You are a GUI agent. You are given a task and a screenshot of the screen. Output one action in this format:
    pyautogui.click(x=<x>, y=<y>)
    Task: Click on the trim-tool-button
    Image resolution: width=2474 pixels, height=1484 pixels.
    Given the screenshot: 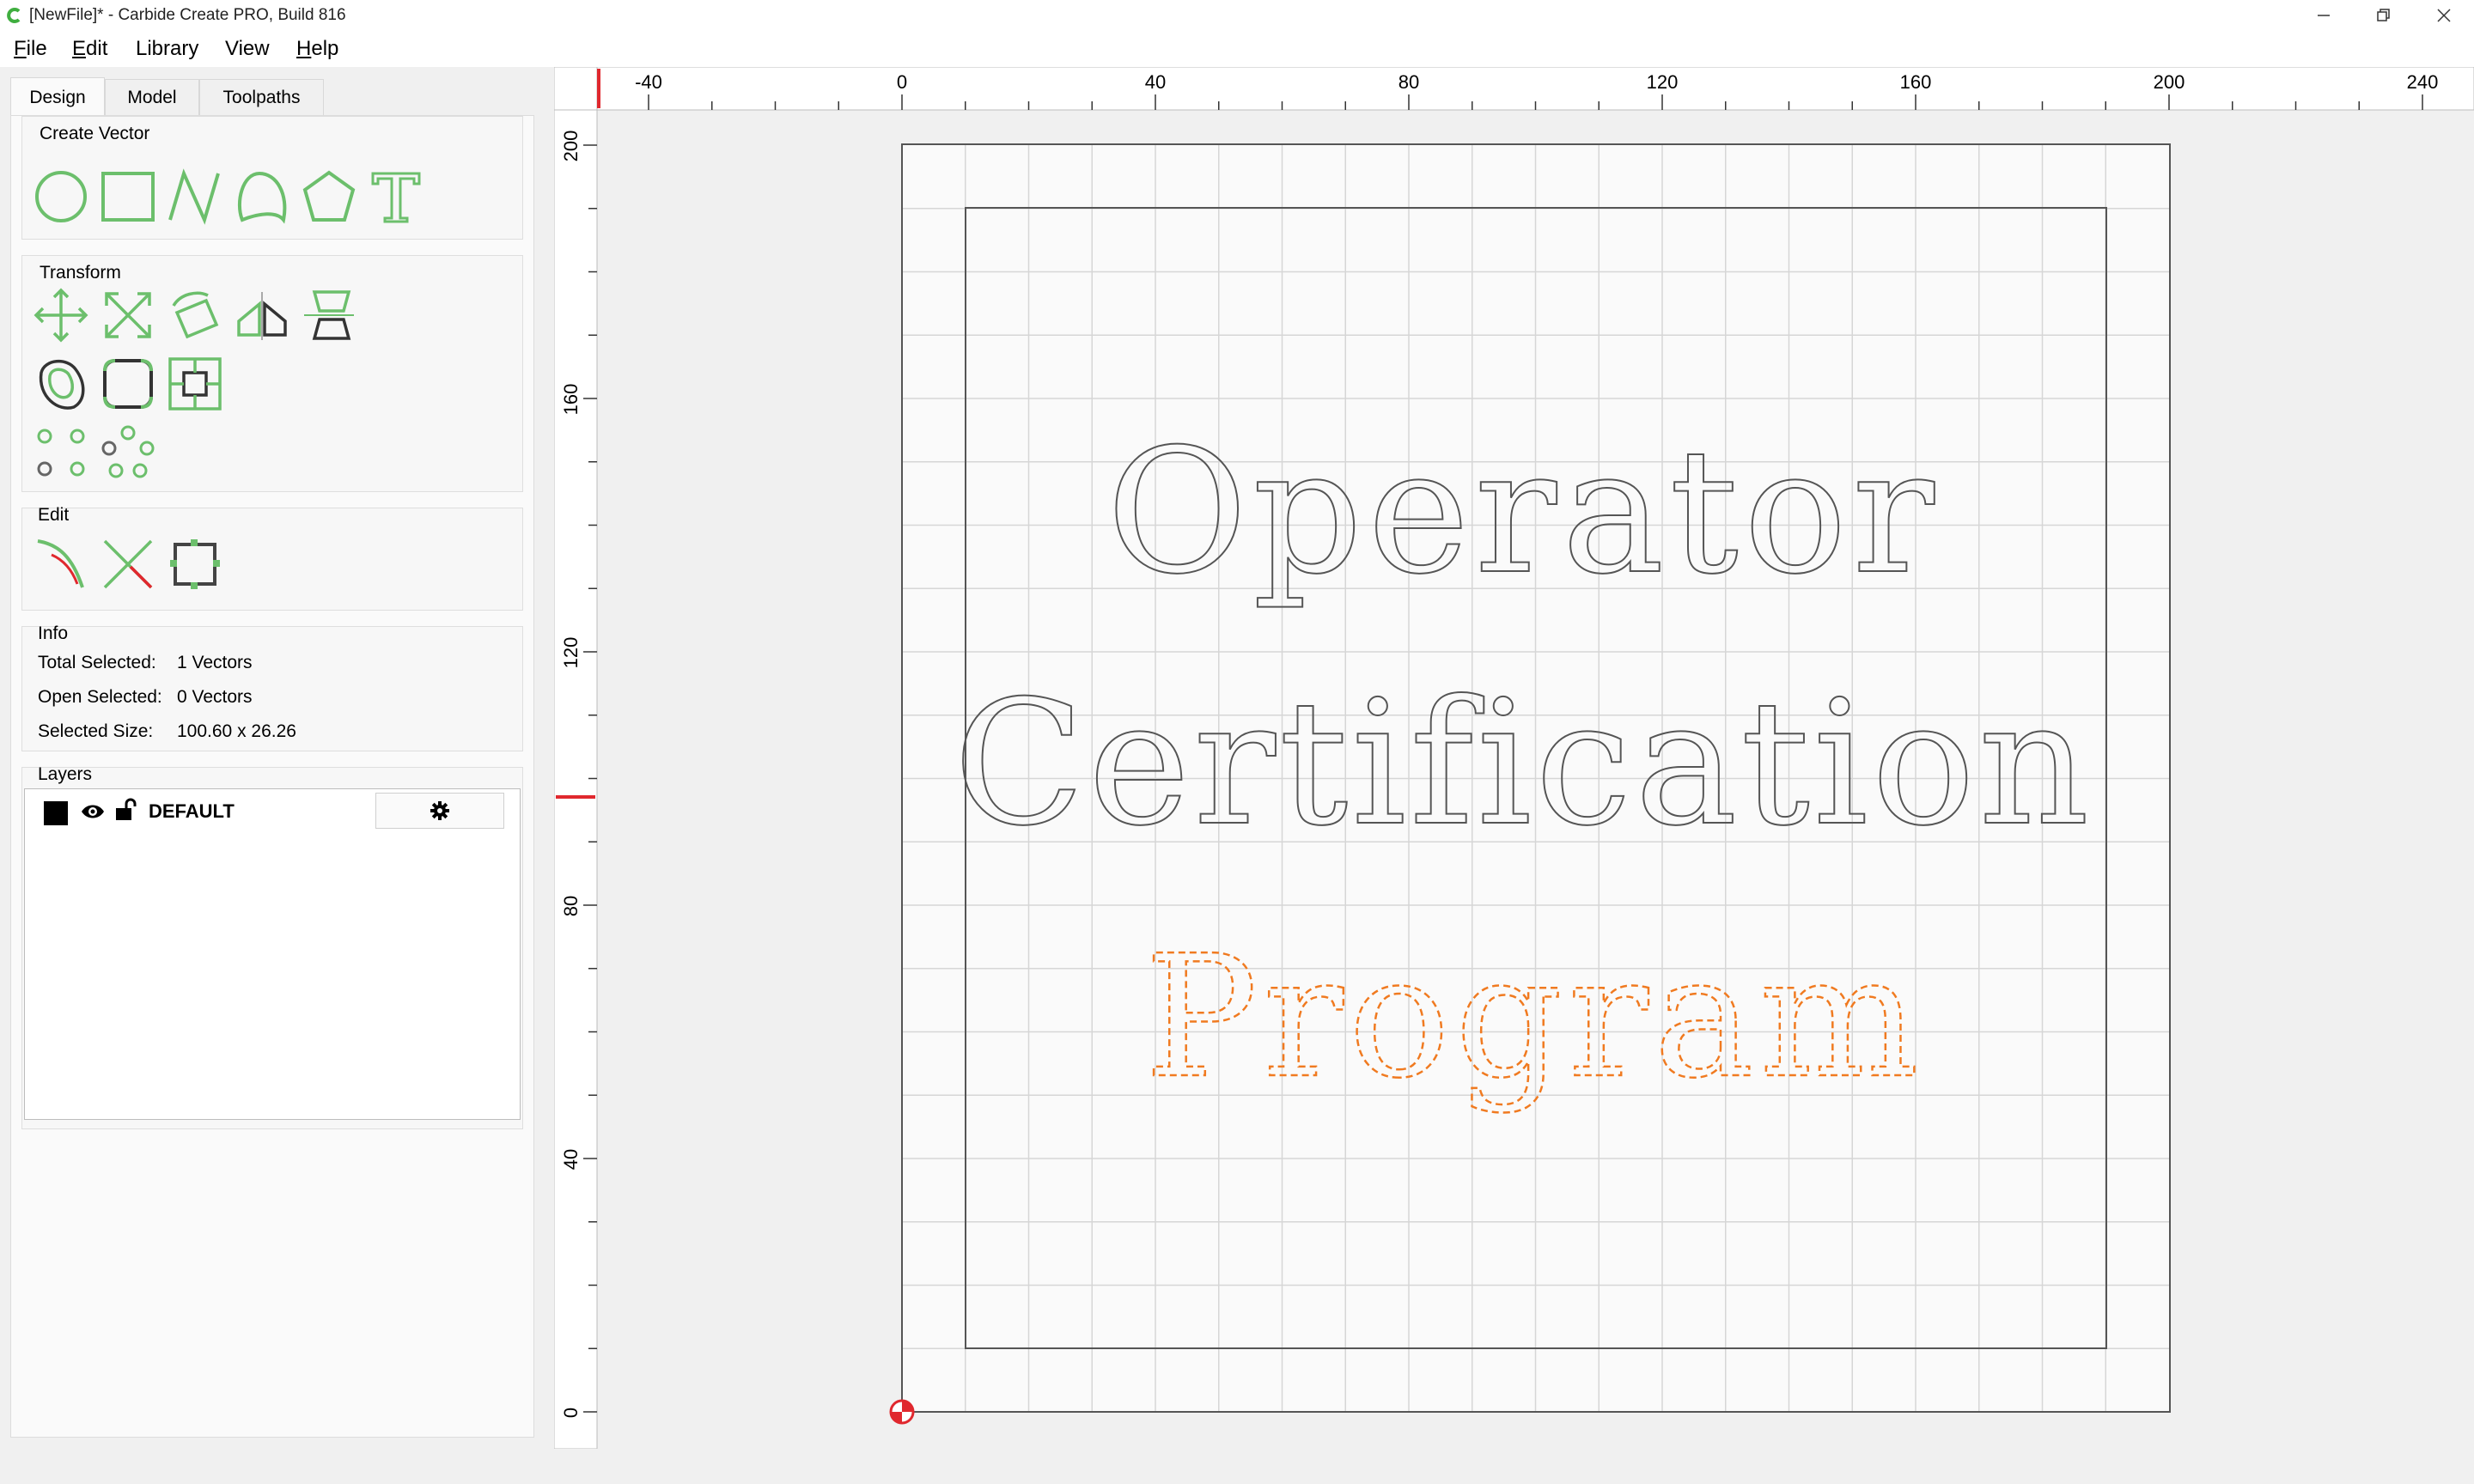 What is the action you would take?
    pyautogui.click(x=128, y=564)
    